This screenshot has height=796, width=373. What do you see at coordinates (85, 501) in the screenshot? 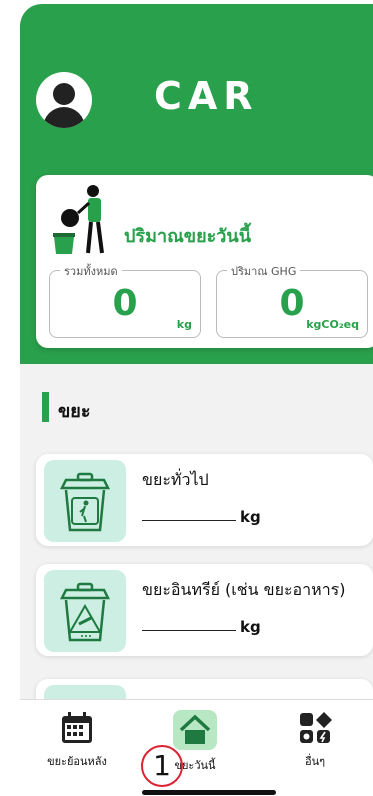
I see `general-bin-icon` at bounding box center [85, 501].